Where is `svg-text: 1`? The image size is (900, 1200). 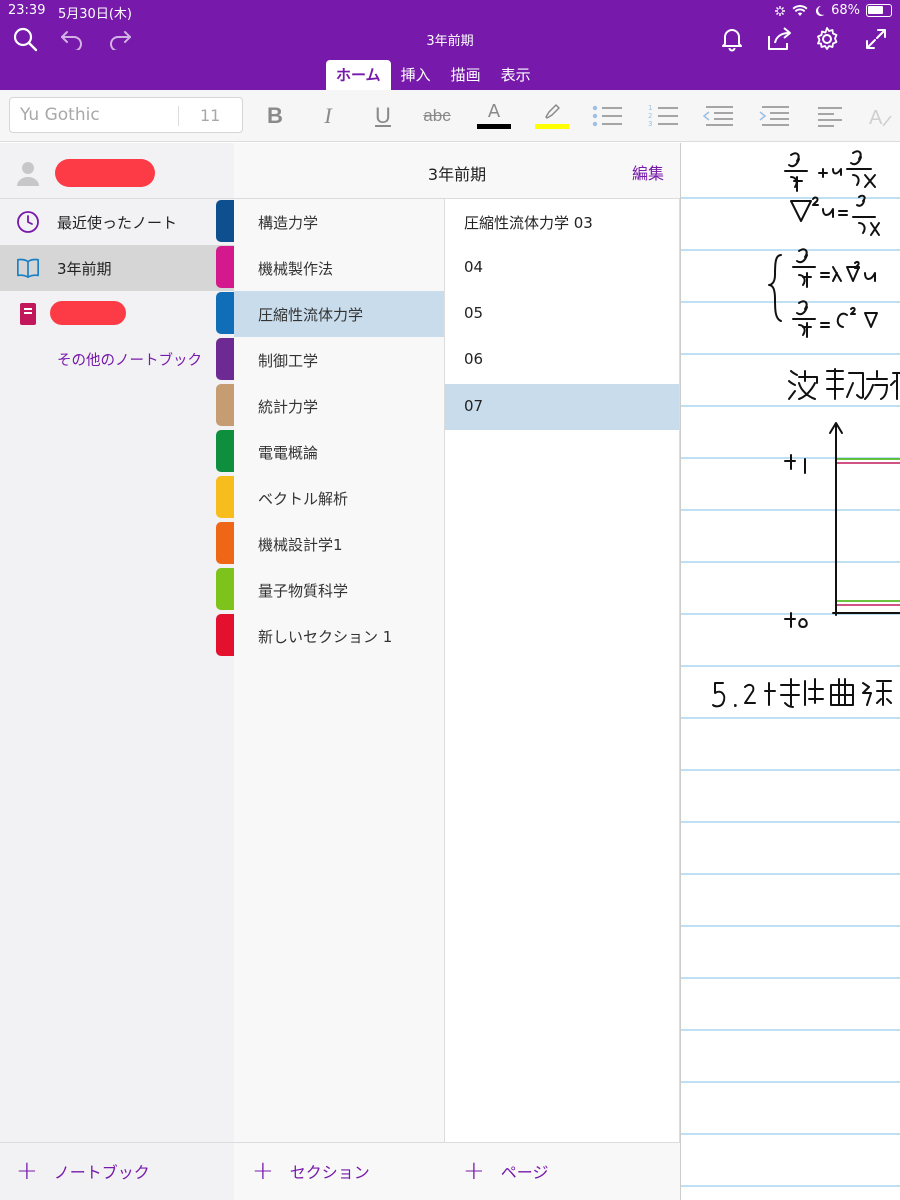 svg-text: 1 is located at coordinates (650, 108).